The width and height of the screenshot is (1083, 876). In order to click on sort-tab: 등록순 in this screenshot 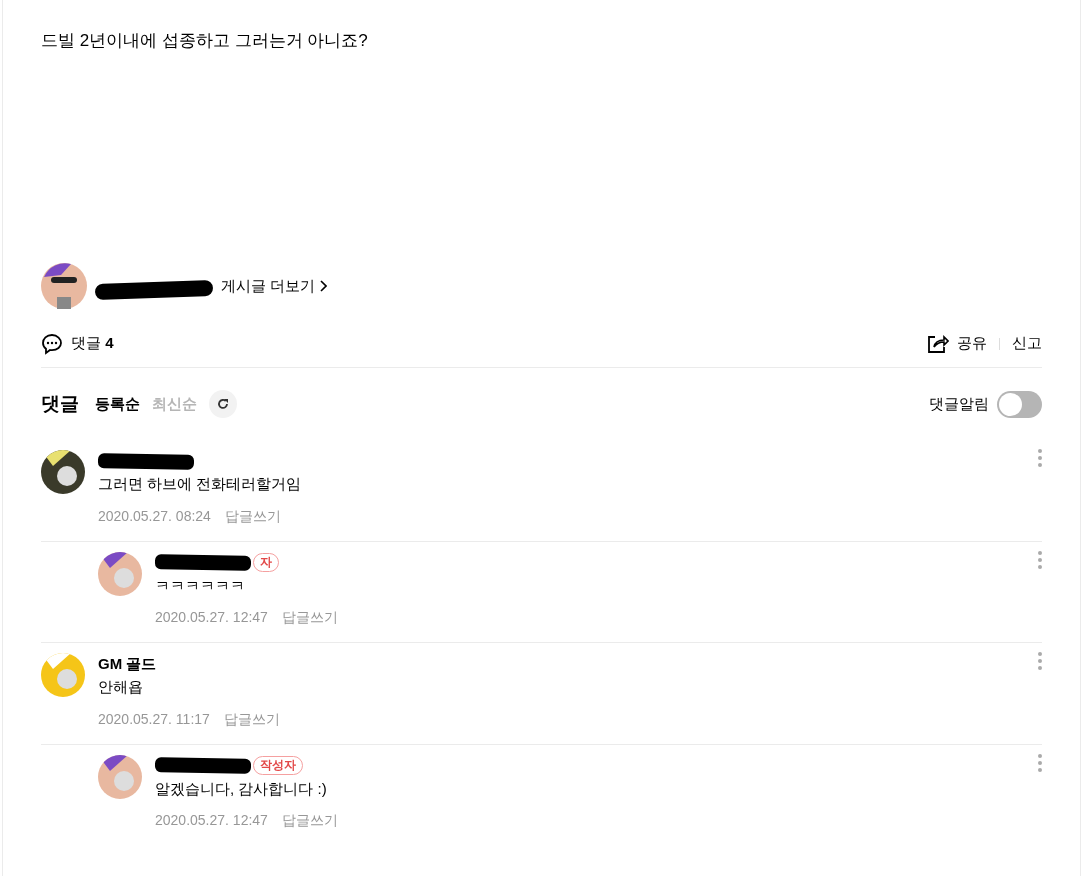, I will do `click(117, 404)`.